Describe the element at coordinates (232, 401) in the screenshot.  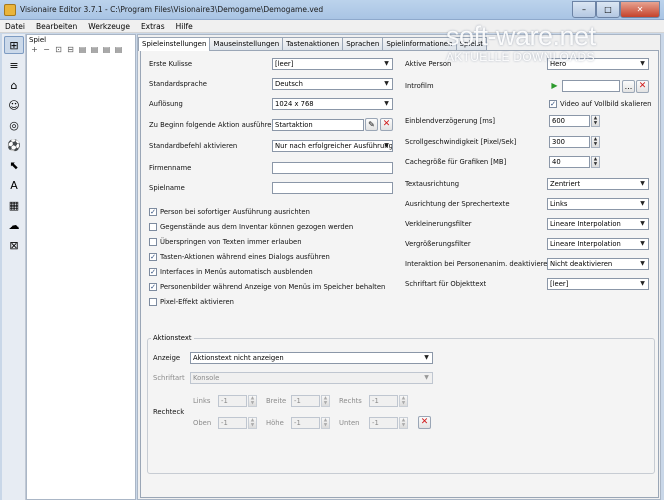
I see `links-input: -1` at that location.